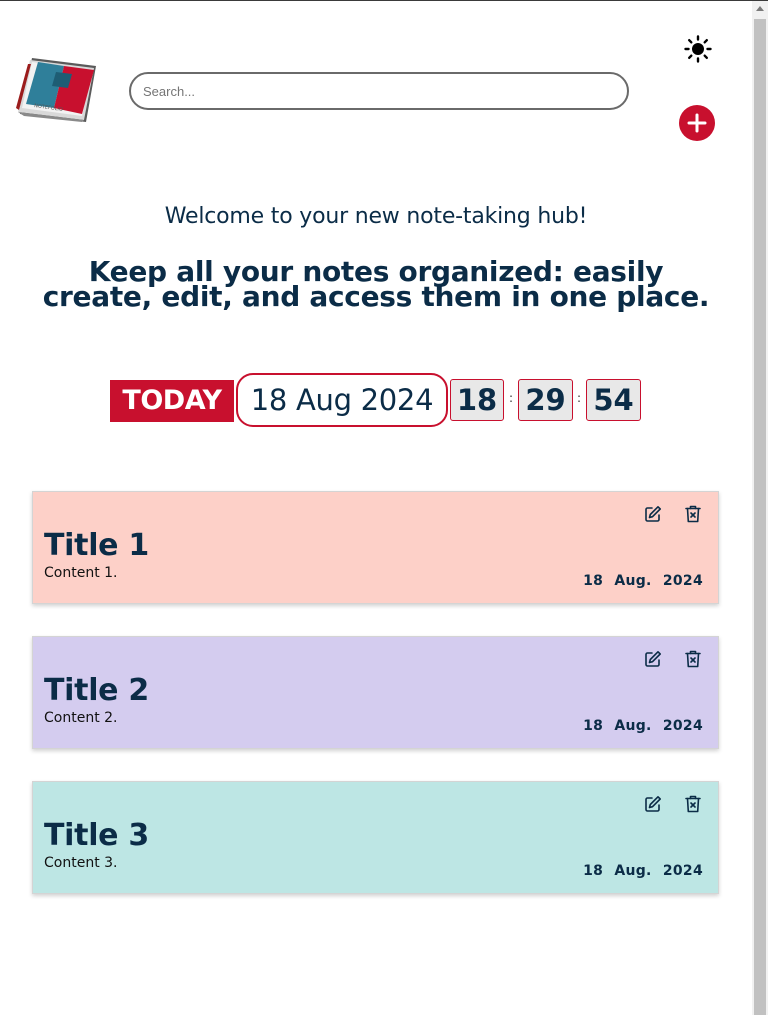 The height and width of the screenshot is (1015, 768). What do you see at coordinates (375, 547) in the screenshot?
I see `note-card: Title 1 Content 1. 18 Aug. 2024` at bounding box center [375, 547].